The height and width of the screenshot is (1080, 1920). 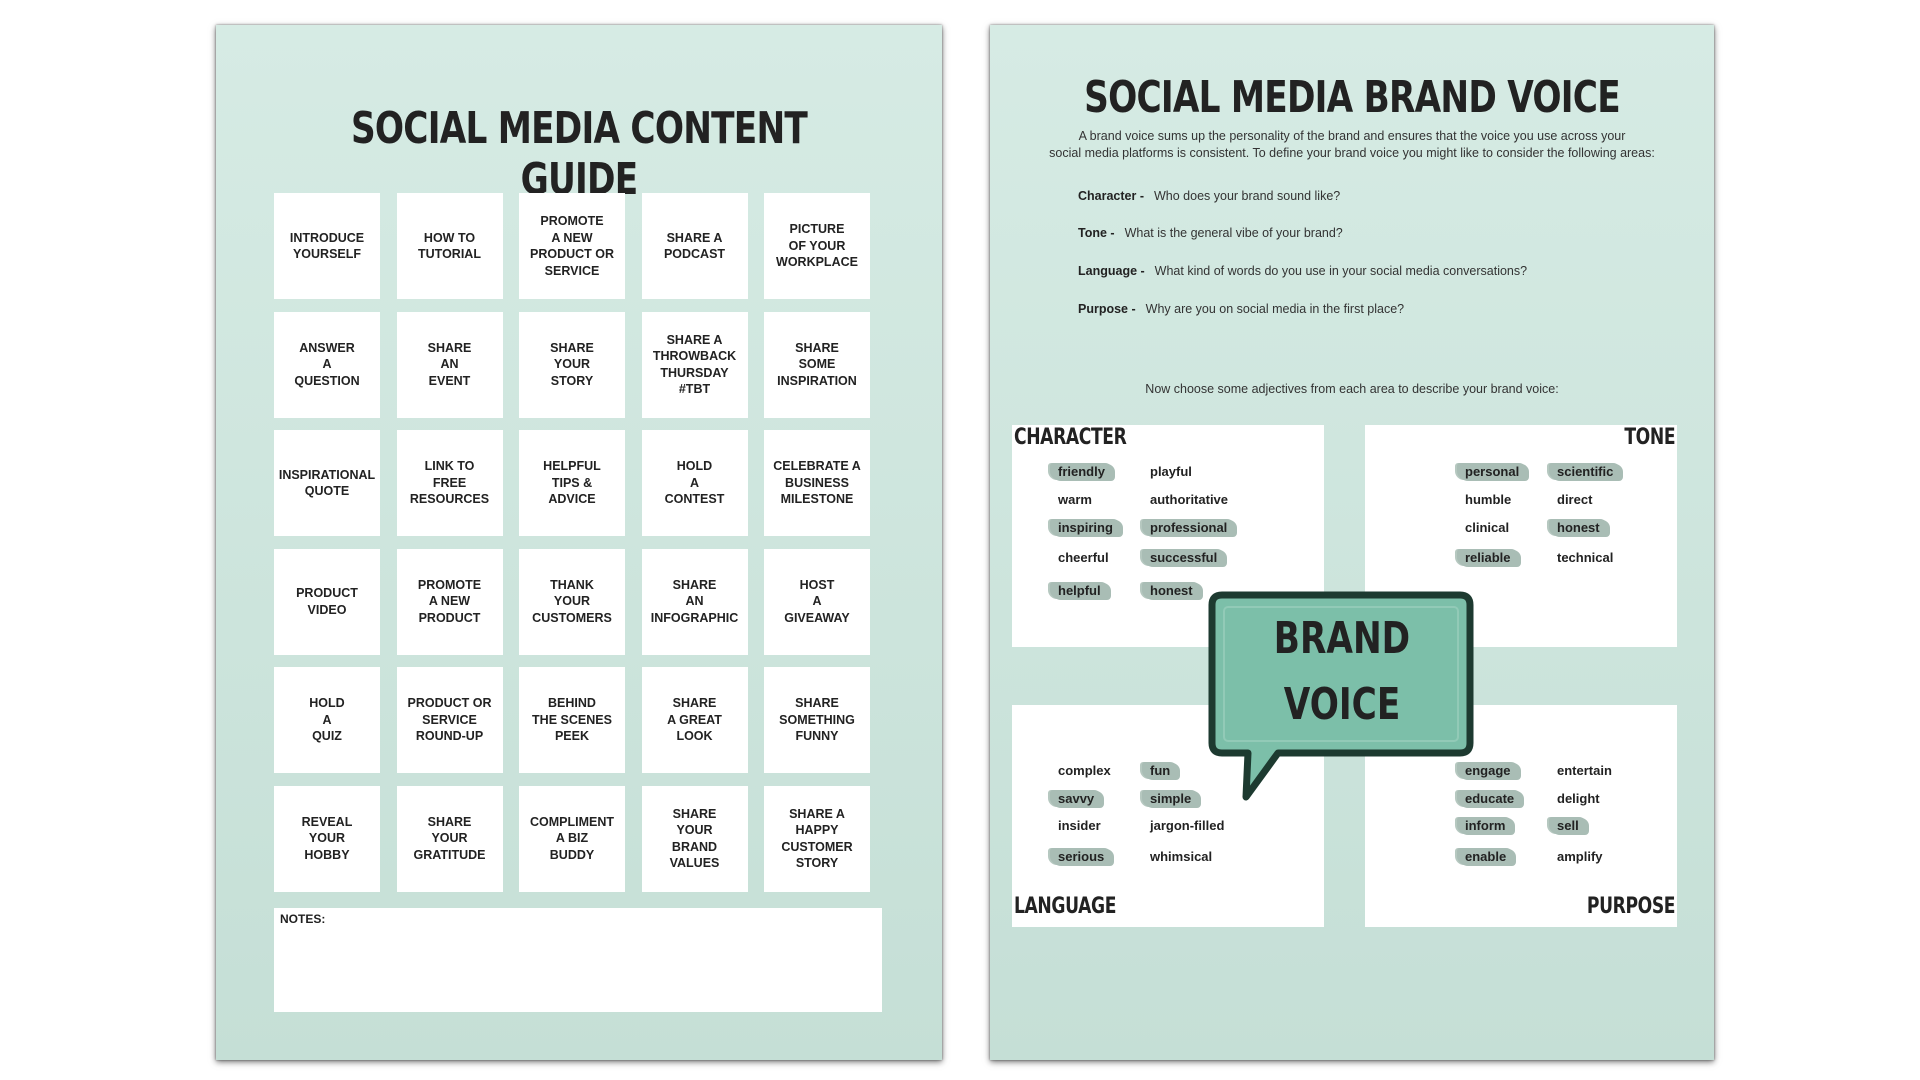 I want to click on adjective-word: serious, so click(x=1081, y=856).